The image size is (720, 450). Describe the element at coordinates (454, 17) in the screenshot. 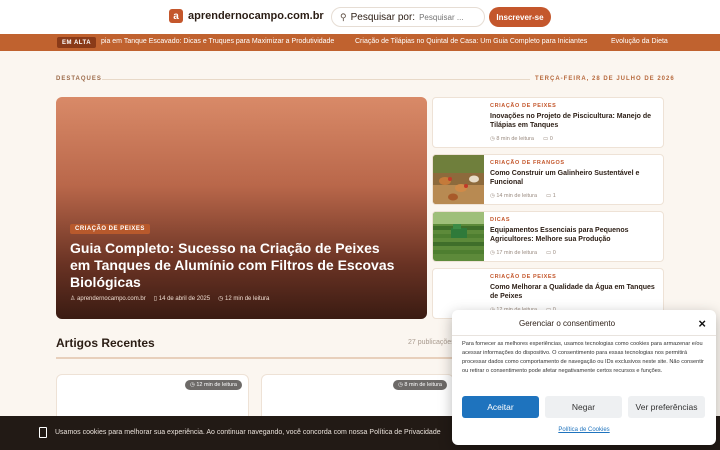

I see `search-input` at that location.